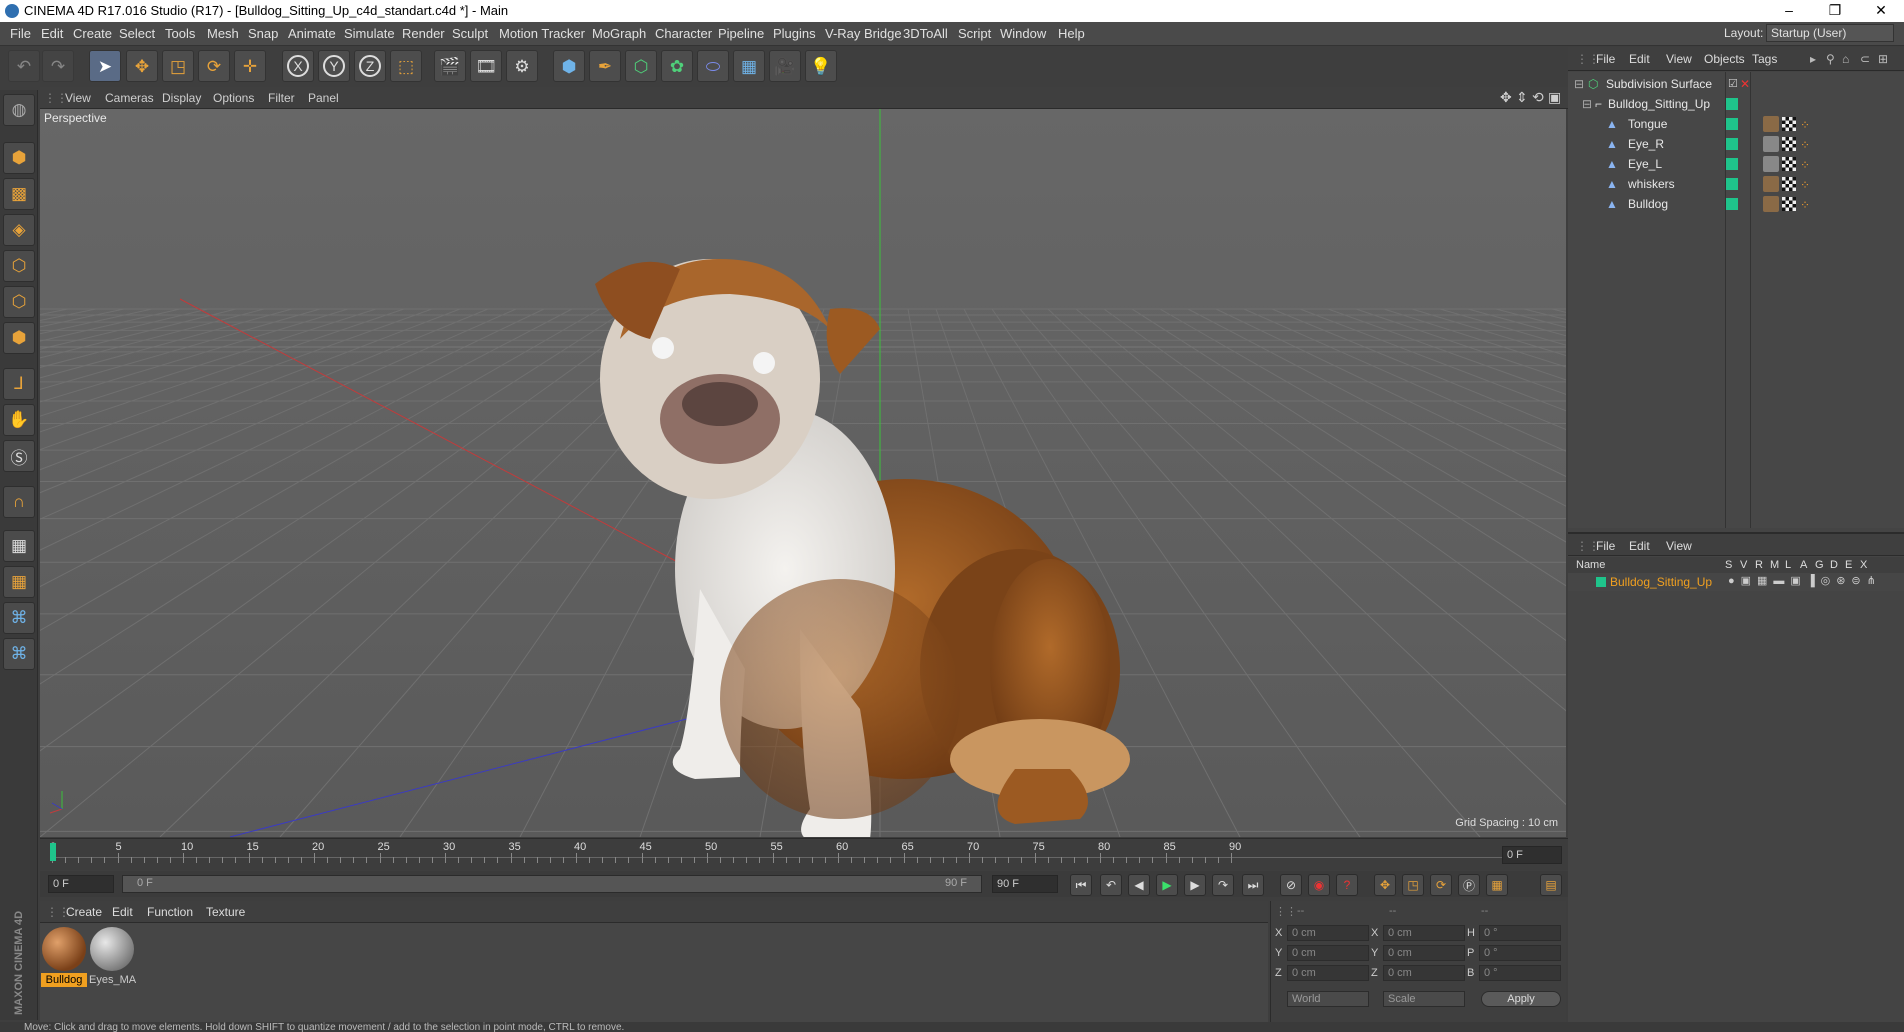 This screenshot has height=1032, width=1904. I want to click on rotation-b-field: 0 °, so click(1520, 973).